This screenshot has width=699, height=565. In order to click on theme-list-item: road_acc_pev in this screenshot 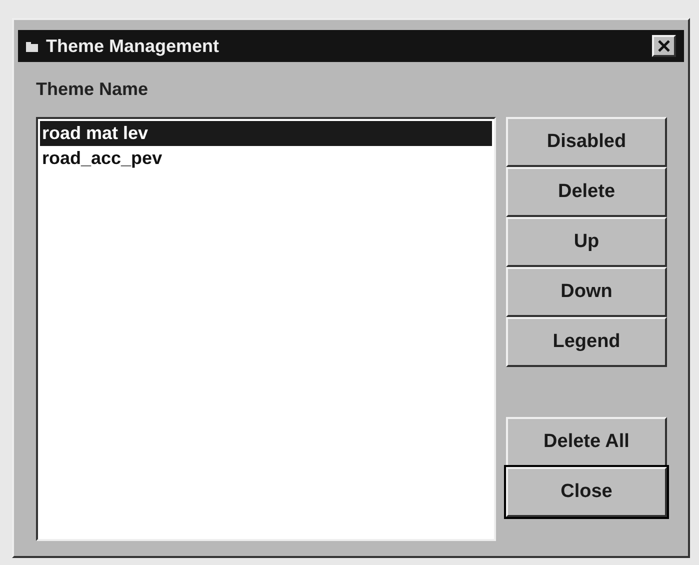, I will do `click(266, 158)`.